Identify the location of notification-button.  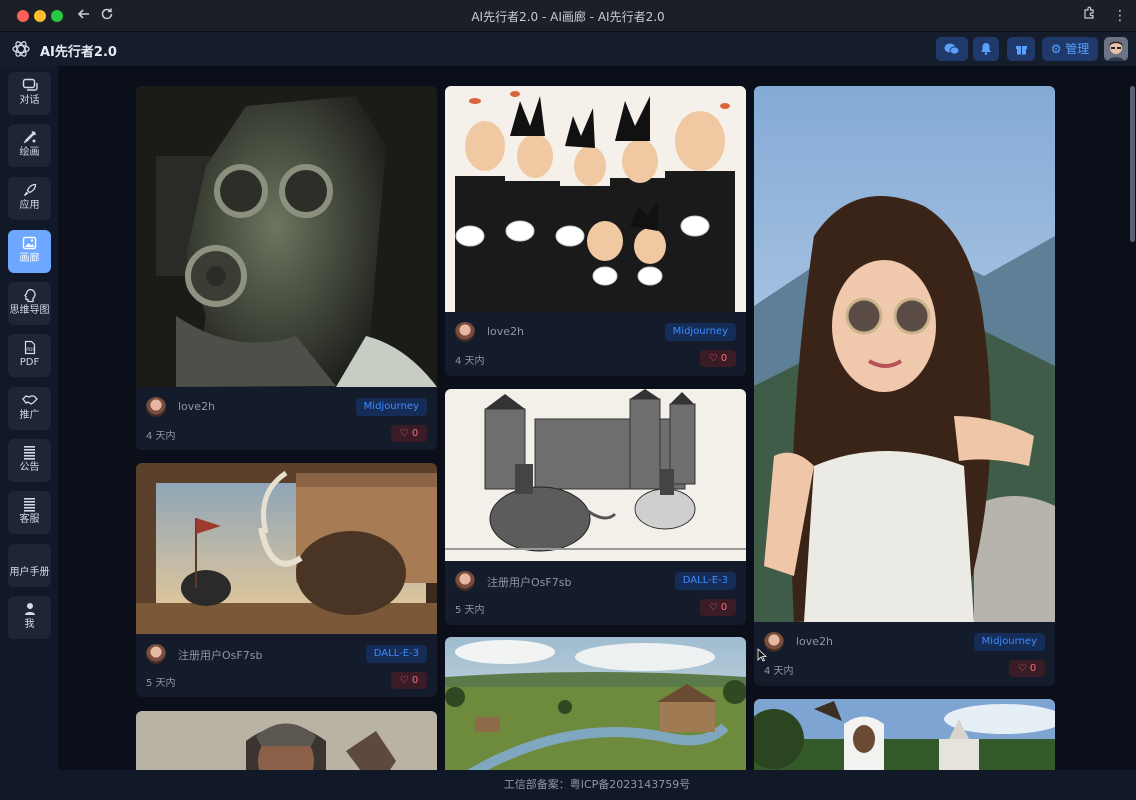
(986, 49).